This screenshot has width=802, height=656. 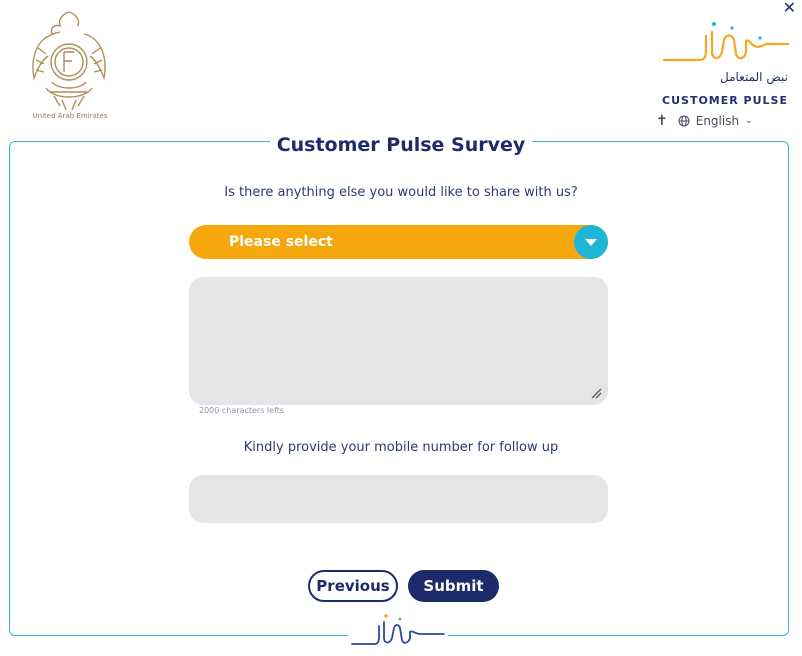 I want to click on chevron-down-icon, so click(x=591, y=242).